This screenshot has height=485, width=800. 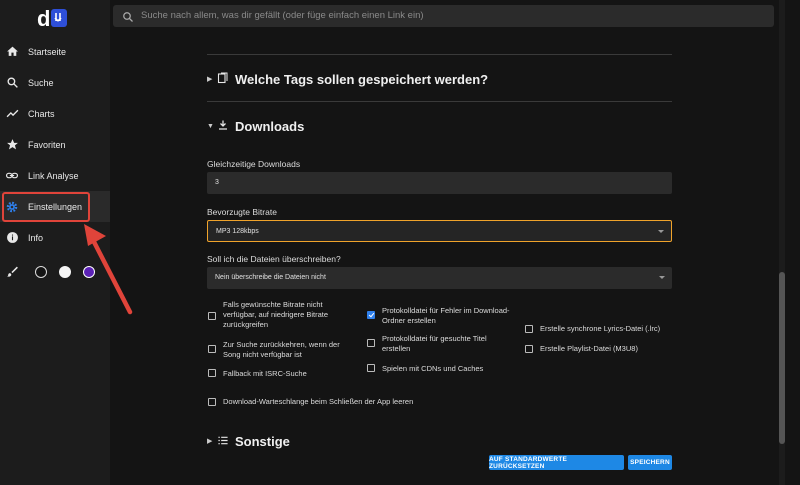 What do you see at coordinates (212, 373) in the screenshot?
I see `checkbox-isrc-fallback` at bounding box center [212, 373].